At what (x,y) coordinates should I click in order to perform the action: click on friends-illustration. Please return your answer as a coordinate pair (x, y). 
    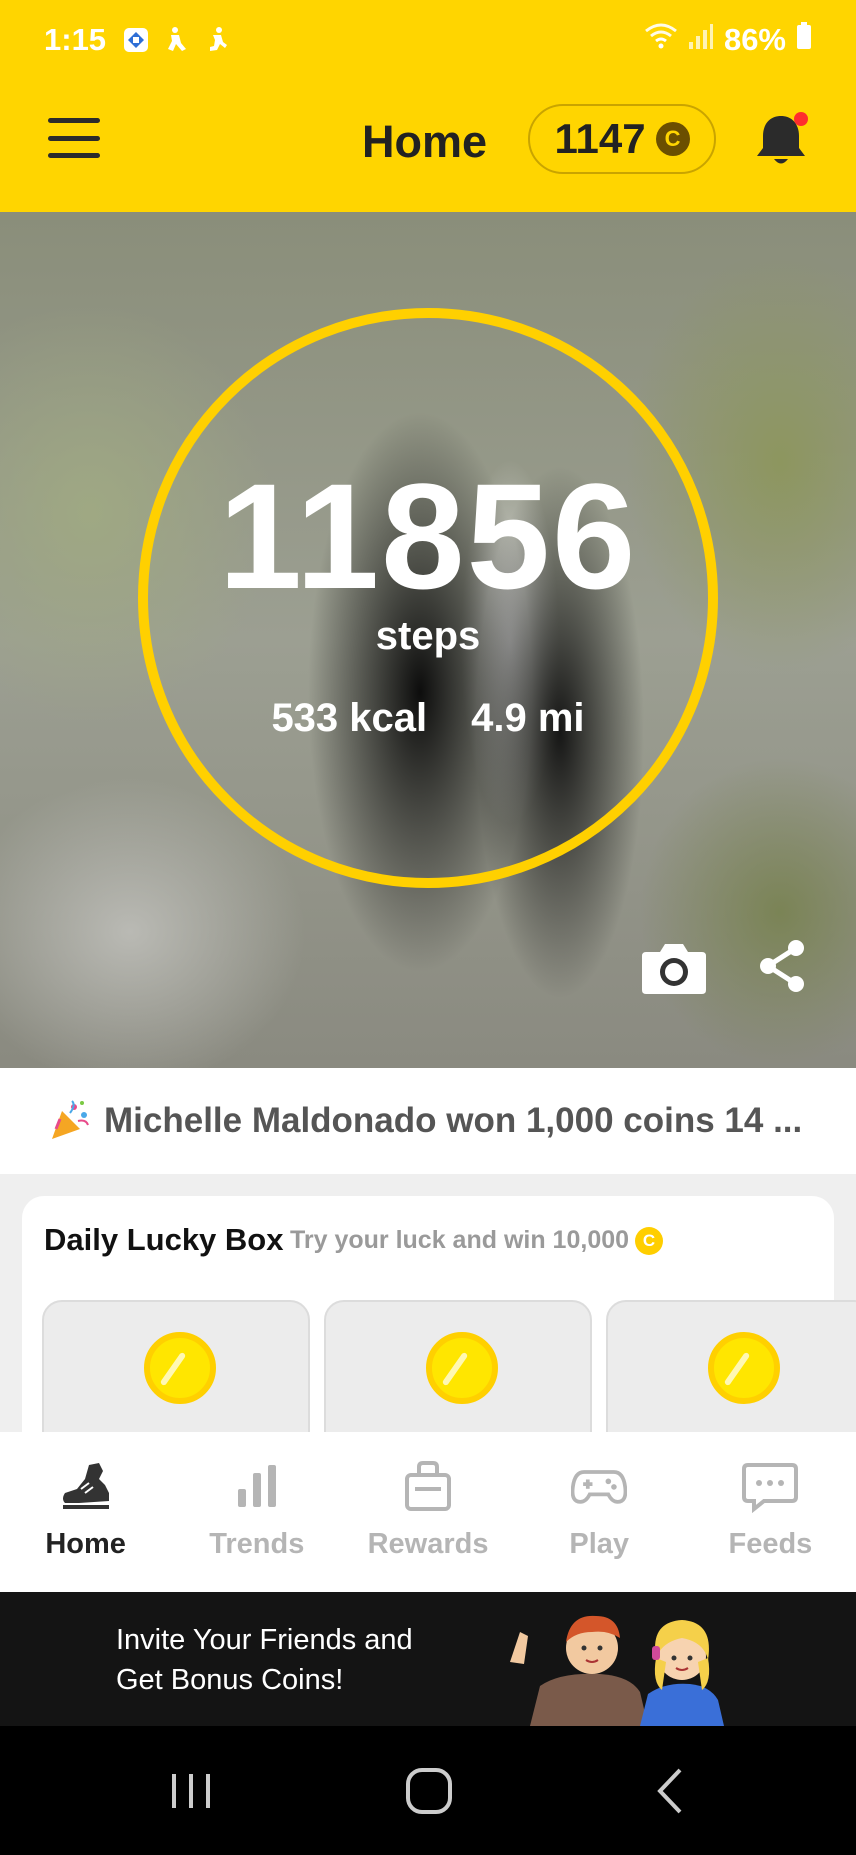
    Looking at the image, I should click on (630, 1664).